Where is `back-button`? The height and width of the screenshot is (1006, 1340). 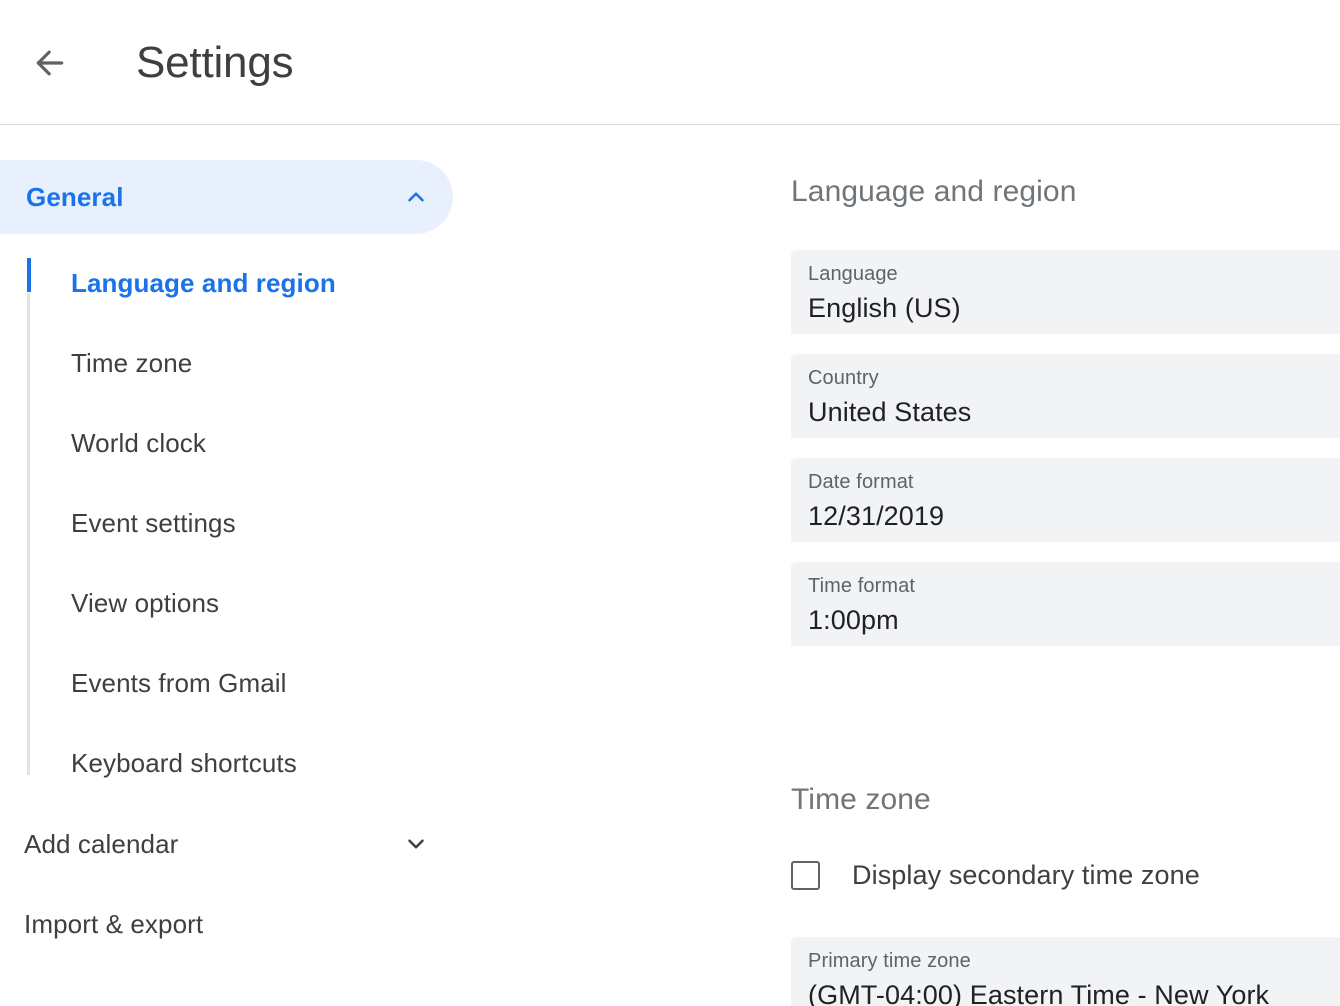 back-button is located at coordinates (50, 63).